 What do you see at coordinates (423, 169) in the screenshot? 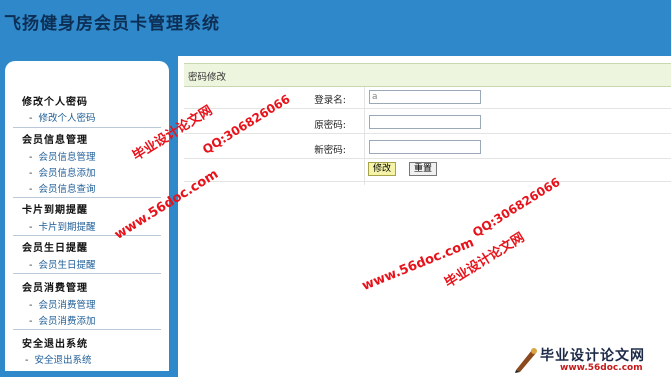
I see `reset-button: 重置` at bounding box center [423, 169].